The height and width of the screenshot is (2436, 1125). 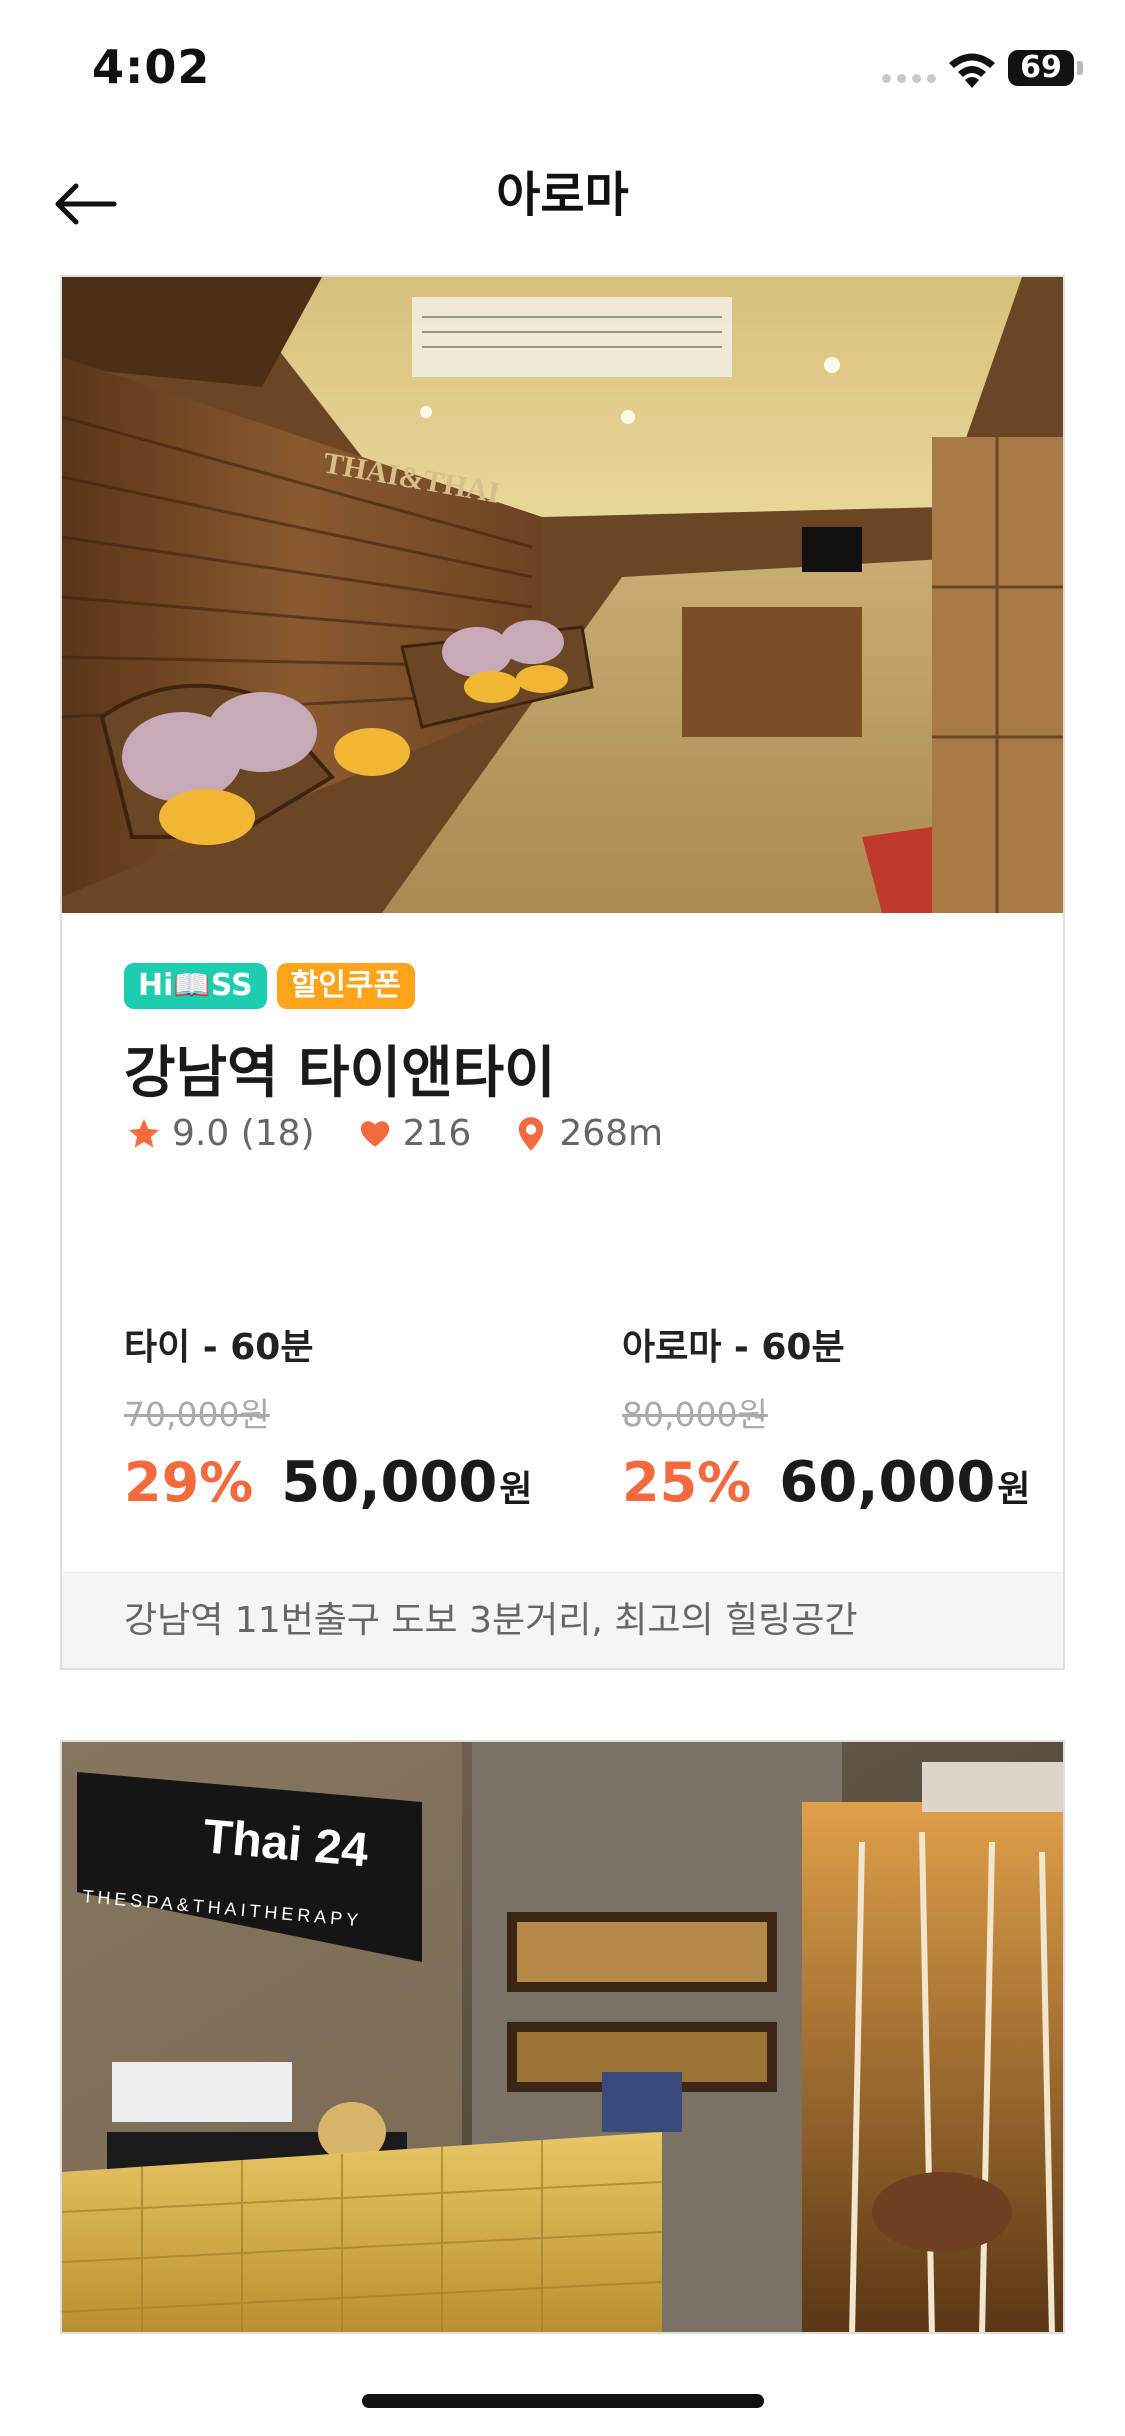 I want to click on course-name: 타이 - 60분, so click(x=219, y=1347).